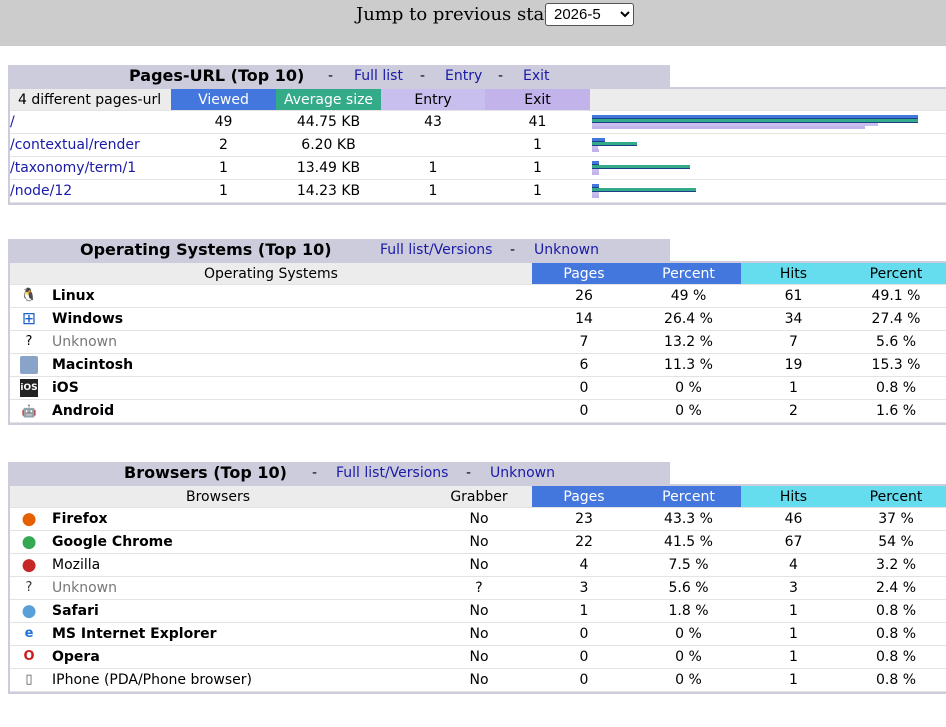 The height and width of the screenshot is (727, 946). What do you see at coordinates (793, 519) in the screenshot?
I see `browser-hits-cell: 46` at bounding box center [793, 519].